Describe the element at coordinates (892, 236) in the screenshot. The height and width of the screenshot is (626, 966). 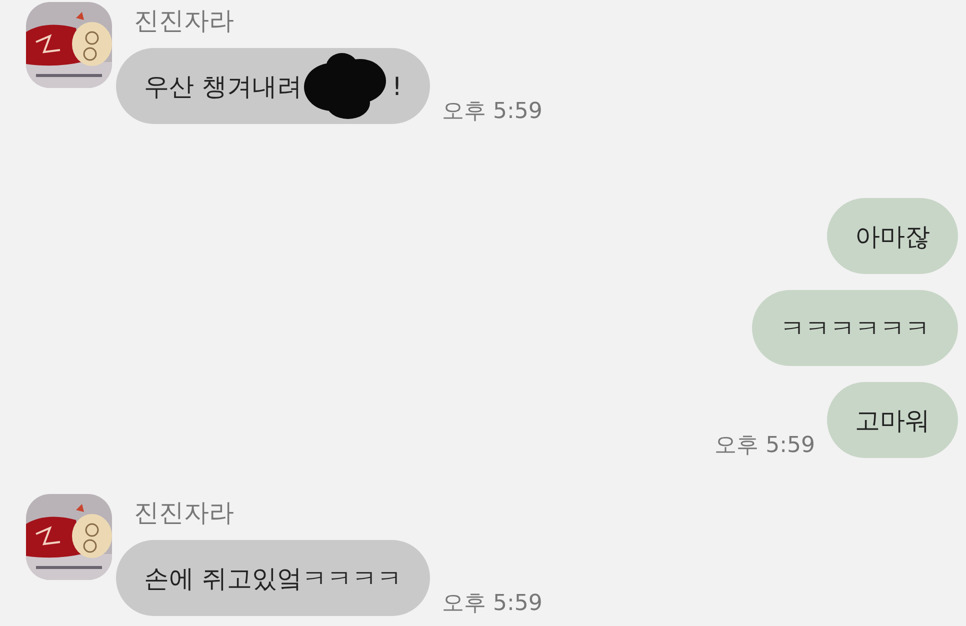
I see `message-text: 아마잖` at that location.